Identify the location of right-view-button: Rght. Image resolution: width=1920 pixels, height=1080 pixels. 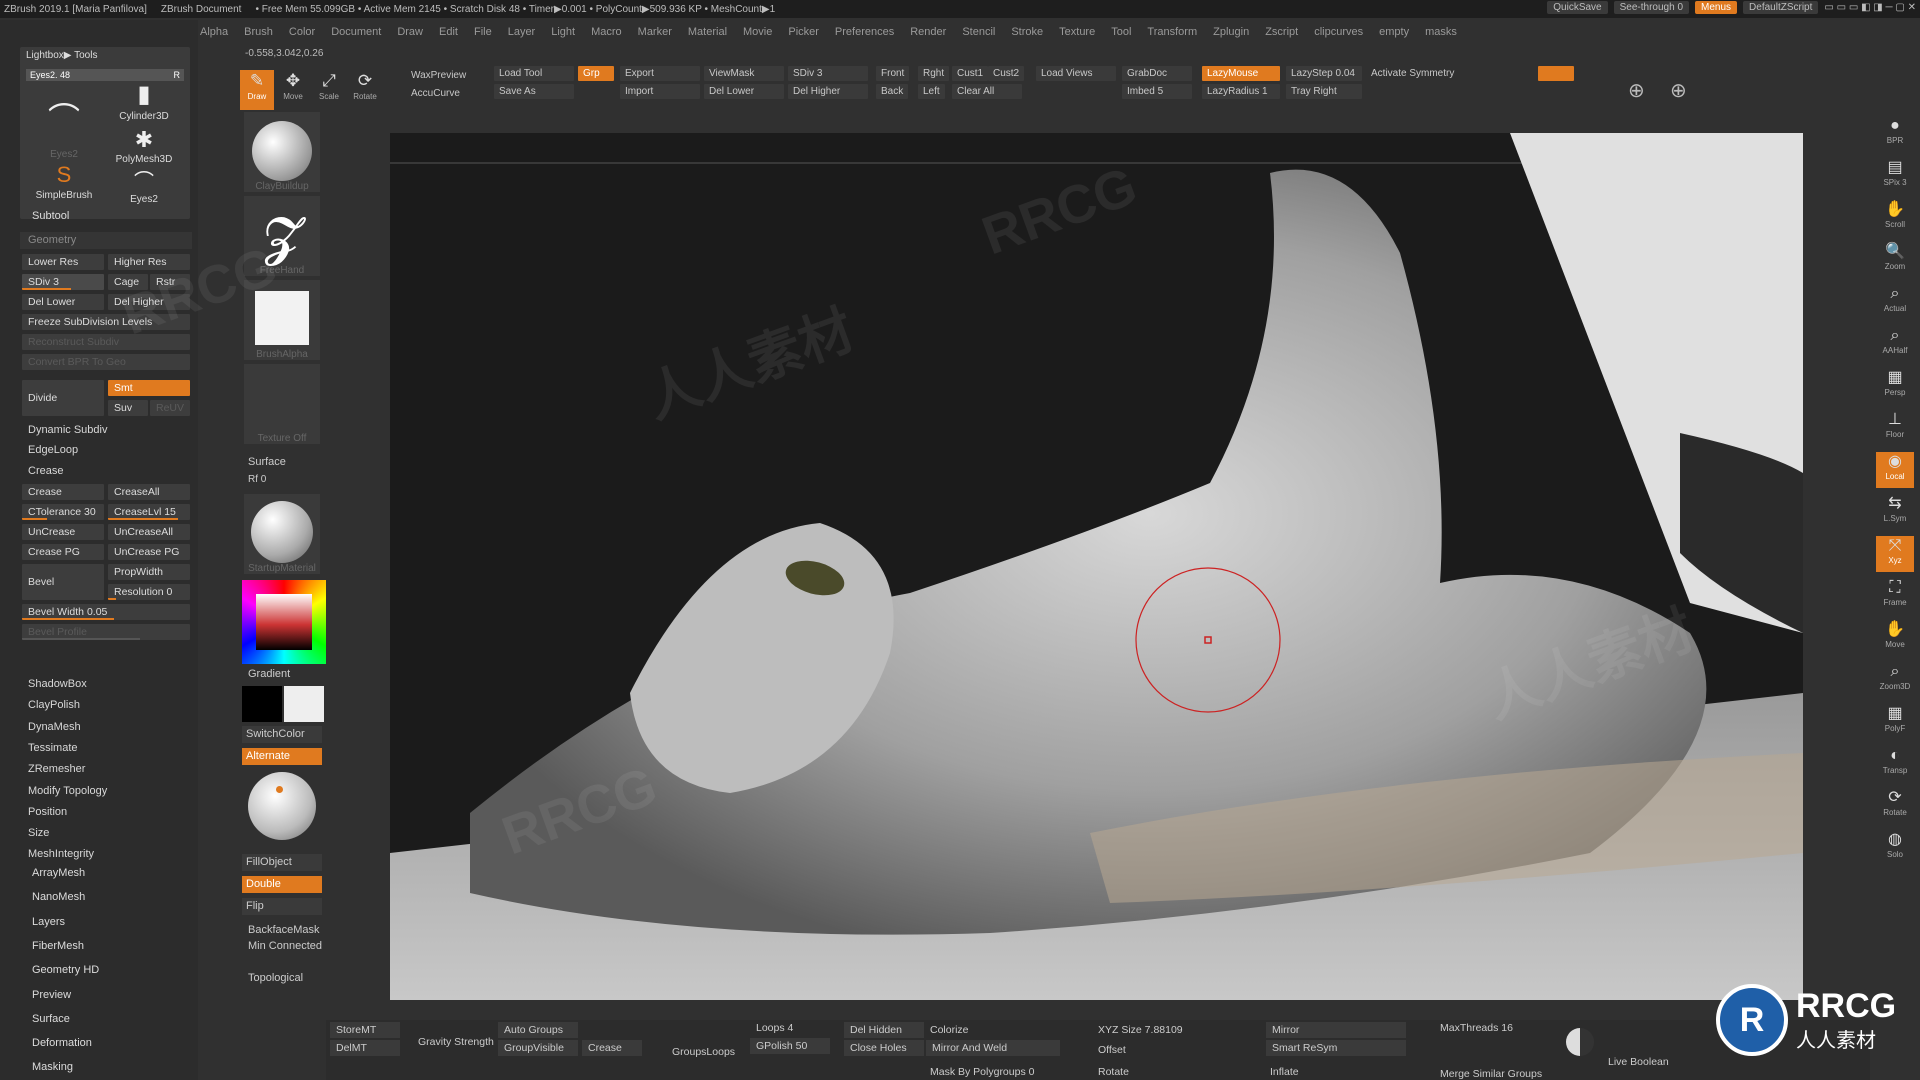
(934, 73).